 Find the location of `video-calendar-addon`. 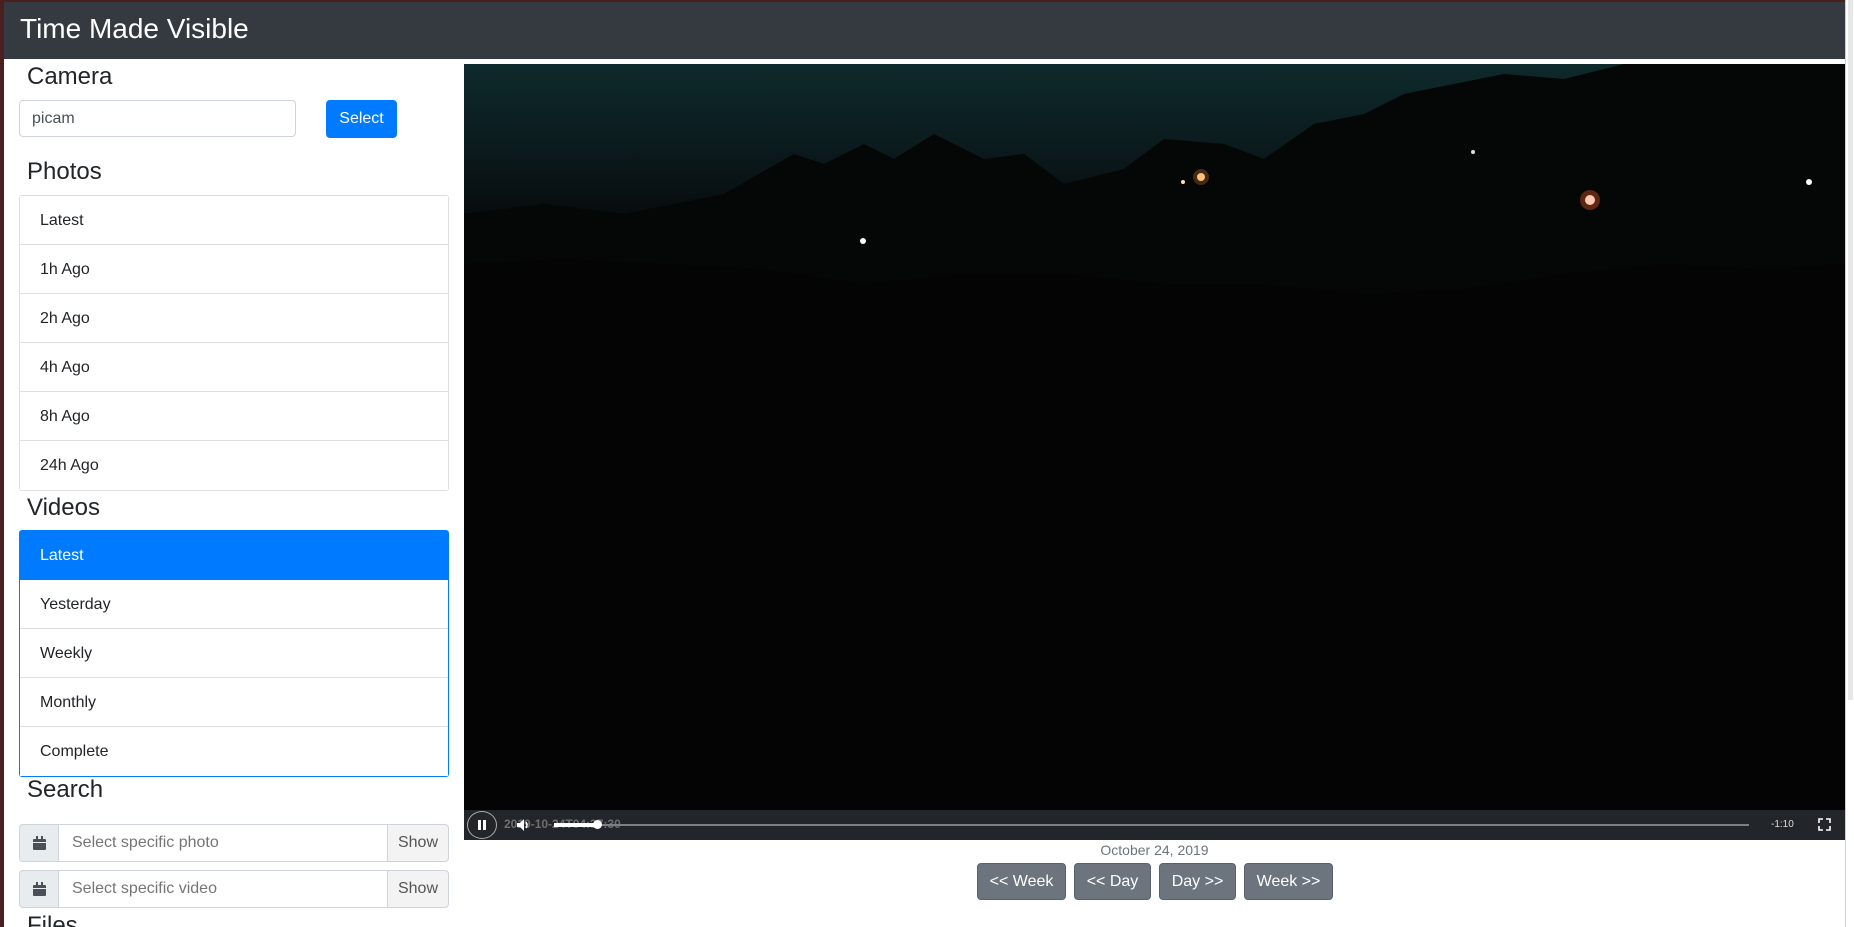

video-calendar-addon is located at coordinates (39, 889).